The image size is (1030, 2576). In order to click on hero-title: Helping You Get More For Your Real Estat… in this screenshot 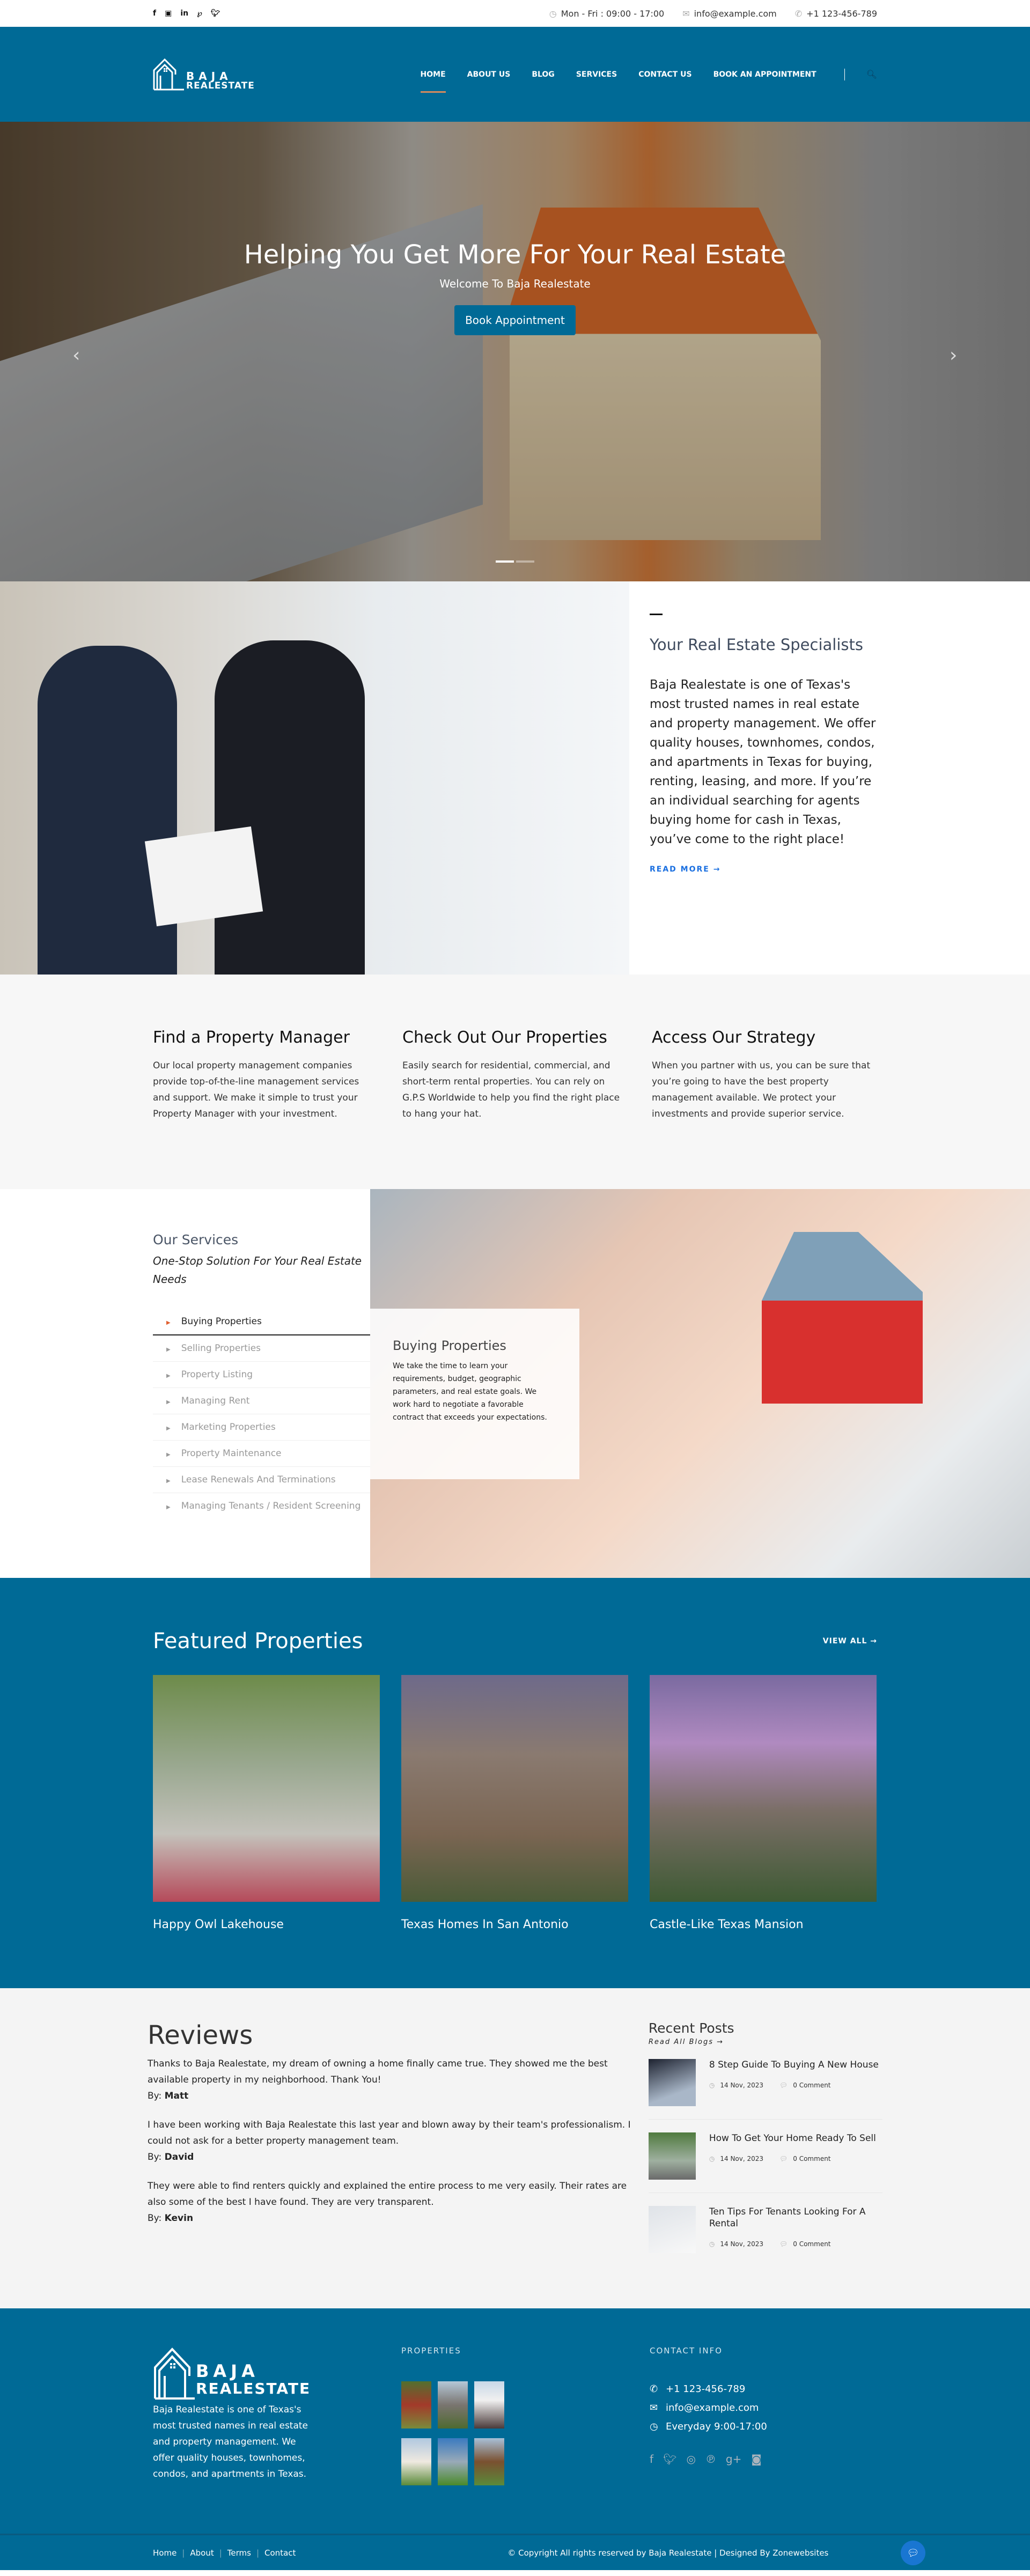, I will do `click(515, 255)`.